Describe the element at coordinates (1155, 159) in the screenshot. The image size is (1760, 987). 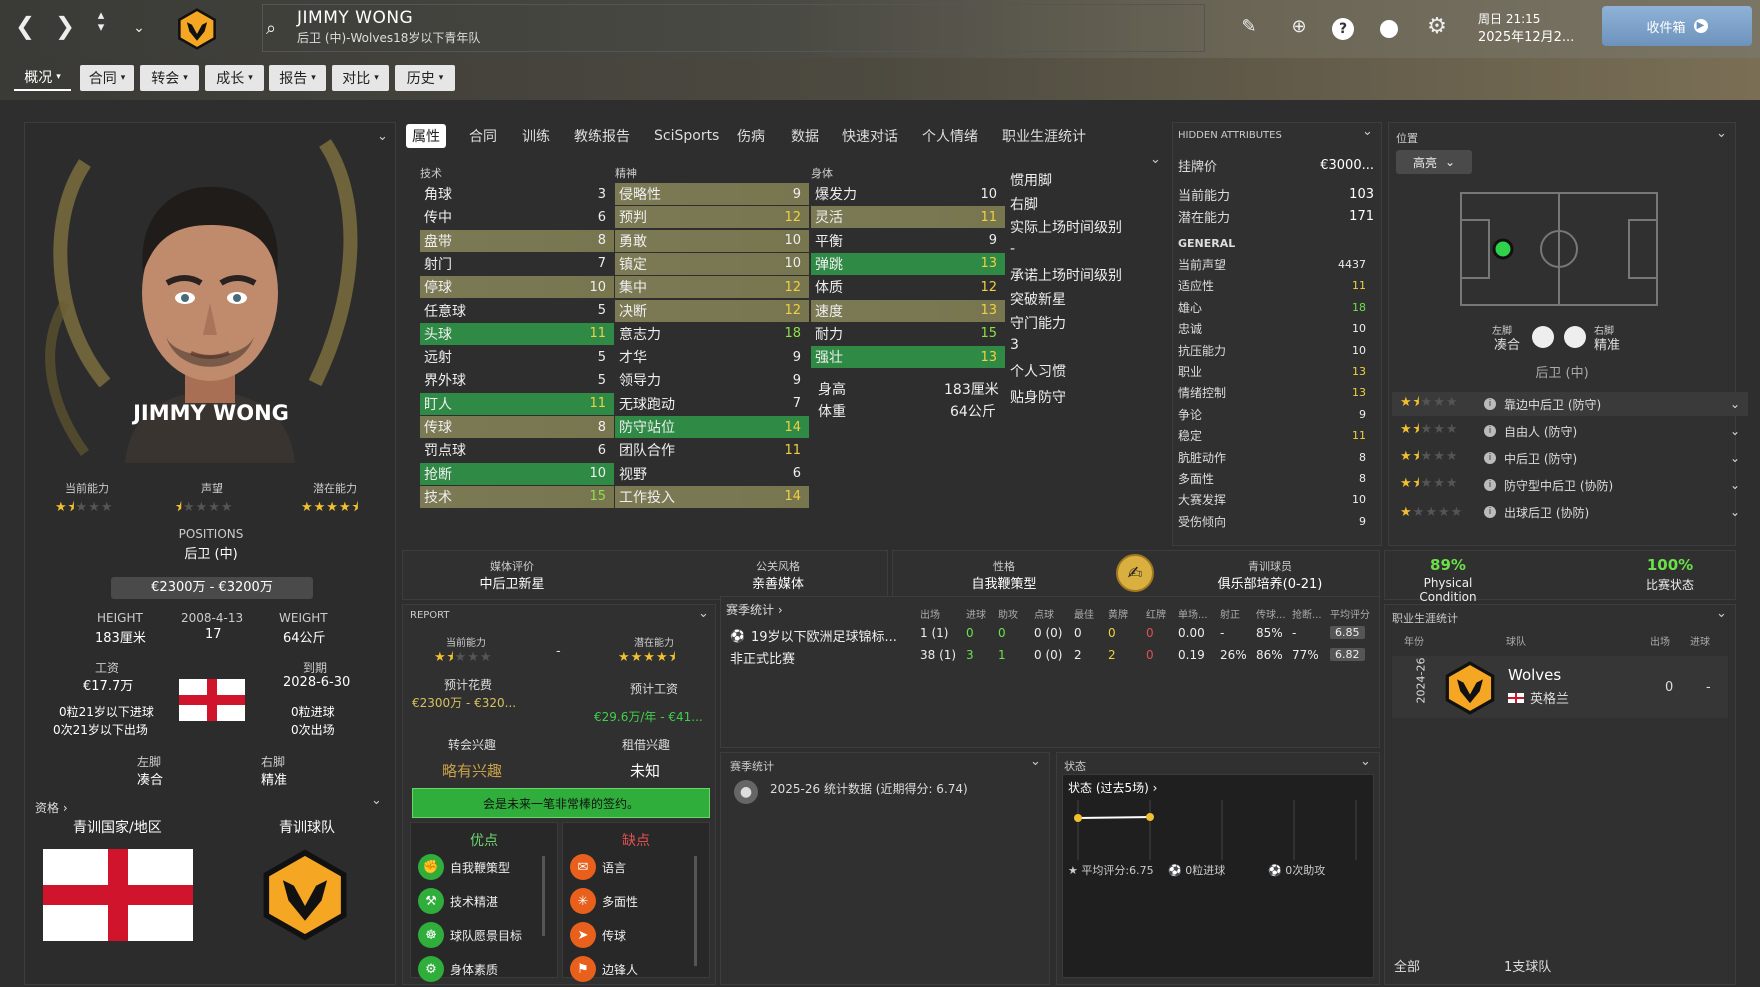
I see `attributes-dropdown-icon: ⌄` at that location.